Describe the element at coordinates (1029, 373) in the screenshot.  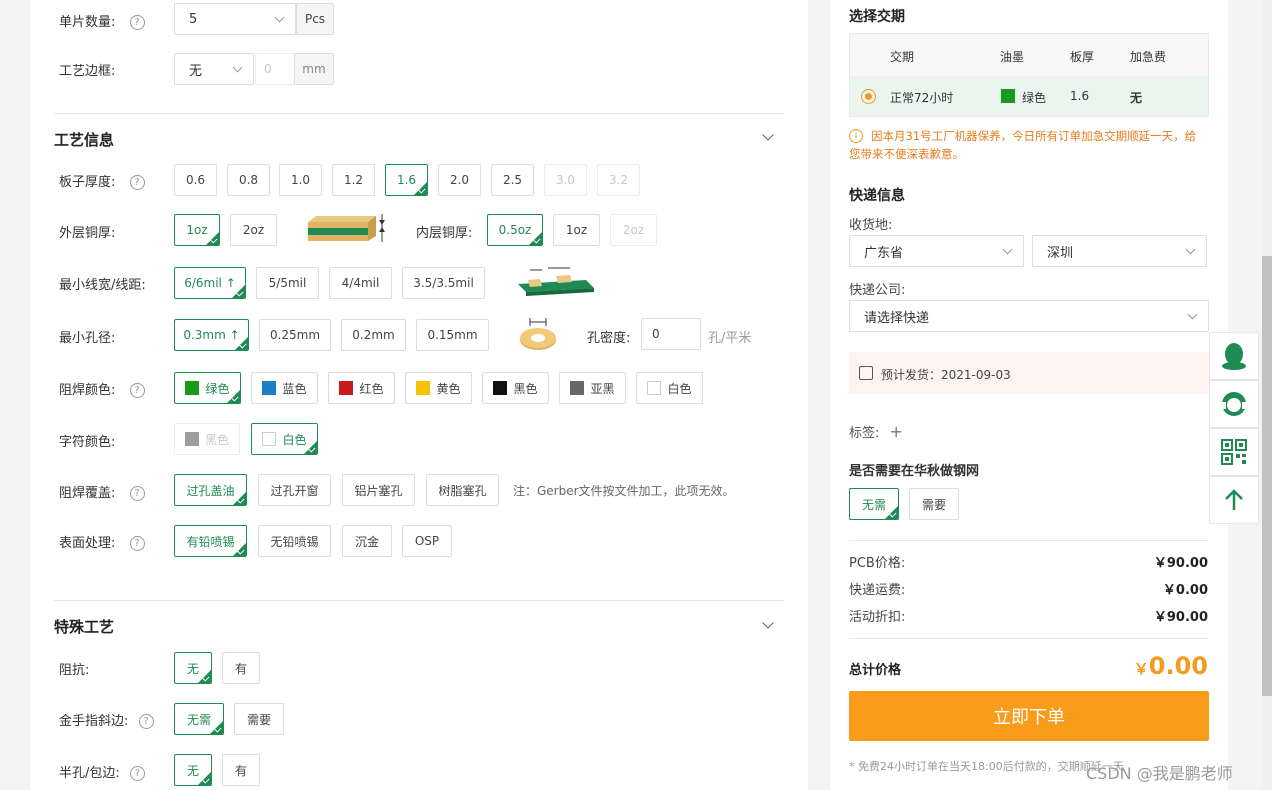
I see `ship-date-banner: 预计发货：2021-09-03` at that location.